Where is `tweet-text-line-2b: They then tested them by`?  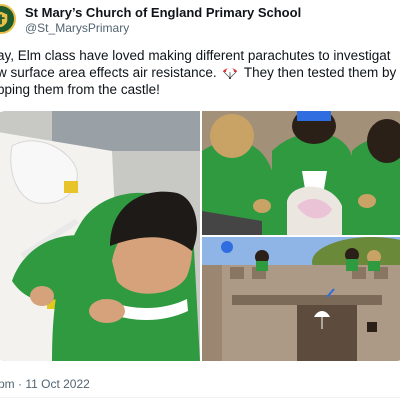 tweet-text-line-2b: They then tested them by is located at coordinates (318, 72).